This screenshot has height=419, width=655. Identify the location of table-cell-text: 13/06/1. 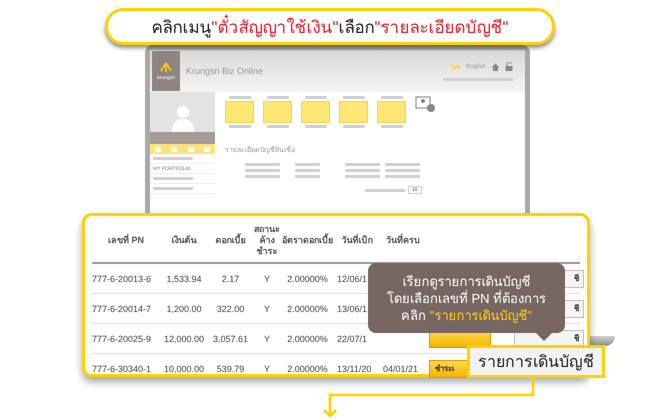
(352, 309).